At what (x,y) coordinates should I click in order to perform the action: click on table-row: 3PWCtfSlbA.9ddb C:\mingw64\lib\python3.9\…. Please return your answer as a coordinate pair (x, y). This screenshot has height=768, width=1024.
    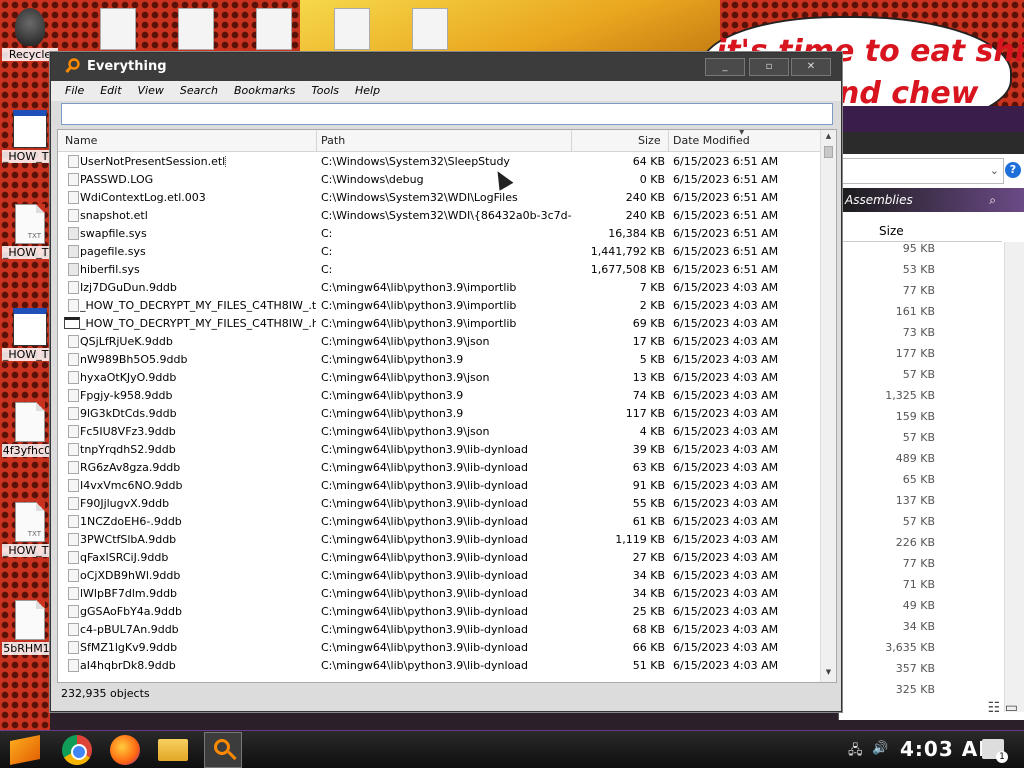
    Looking at the image, I should click on (439, 540).